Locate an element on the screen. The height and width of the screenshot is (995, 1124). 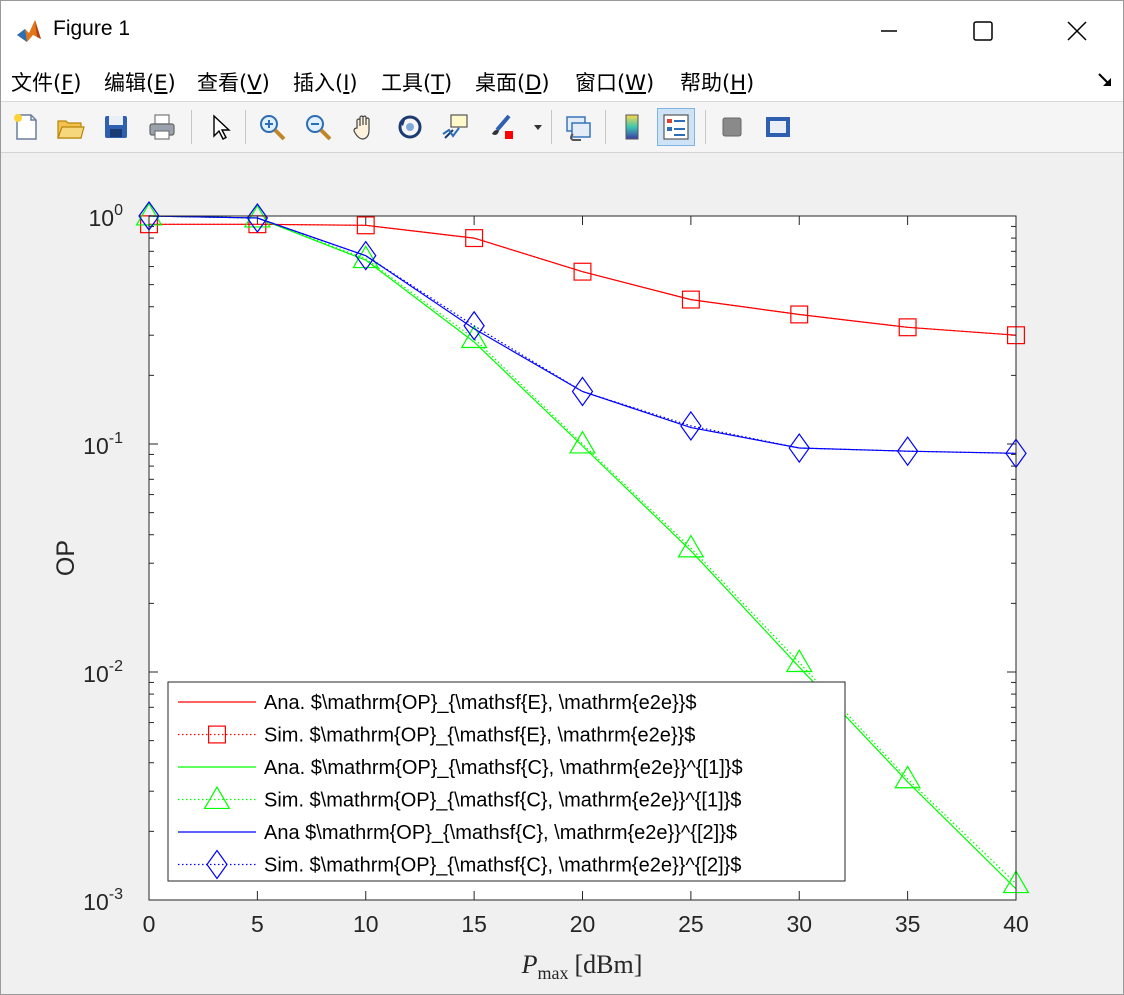
save-icon is located at coordinates (116, 127).